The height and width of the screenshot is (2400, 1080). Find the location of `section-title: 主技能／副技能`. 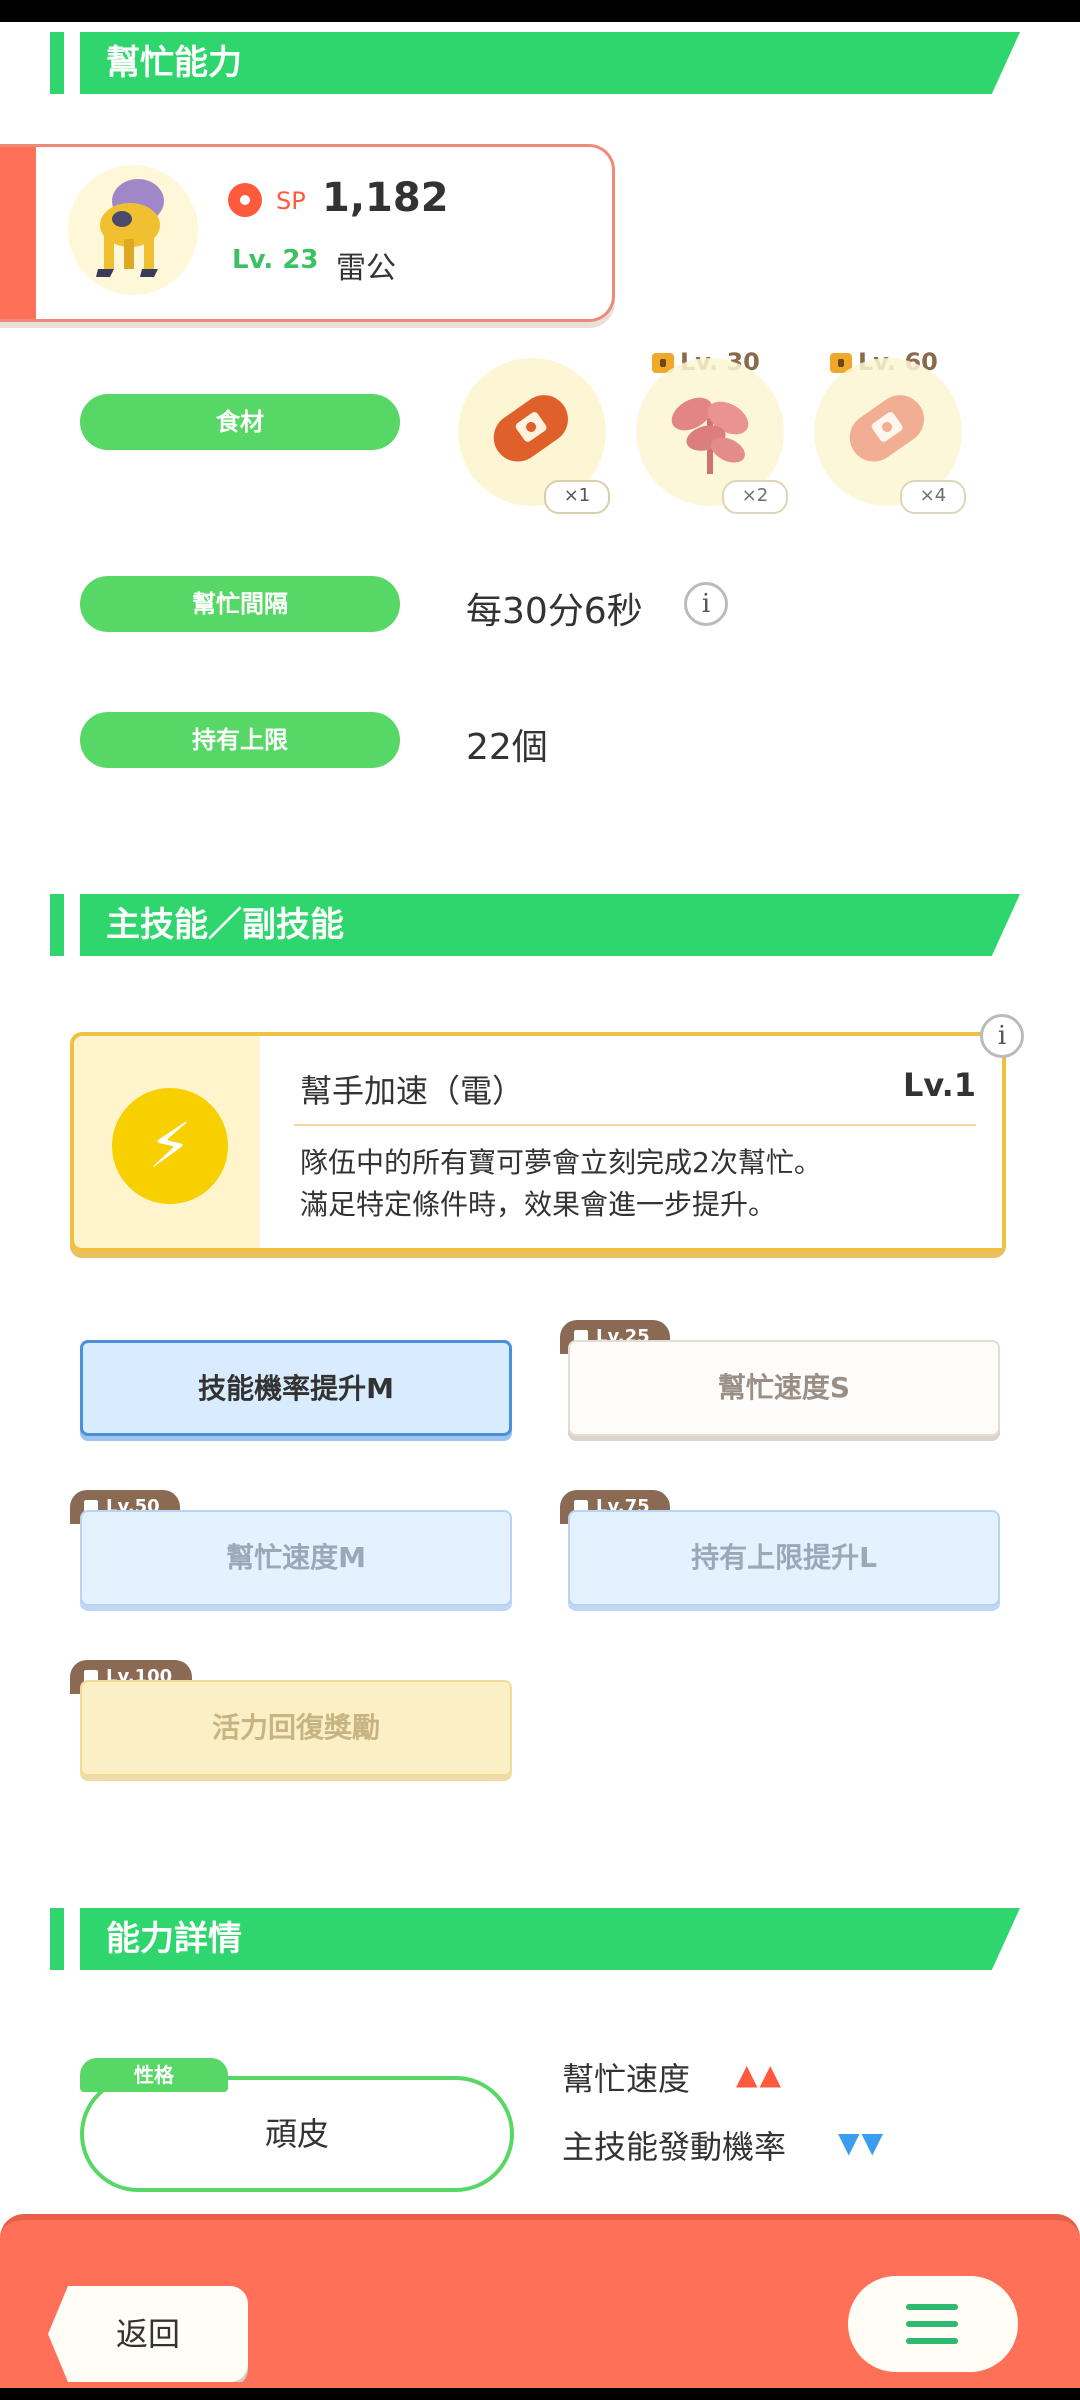

section-title: 主技能／副技能 is located at coordinates (225, 925).